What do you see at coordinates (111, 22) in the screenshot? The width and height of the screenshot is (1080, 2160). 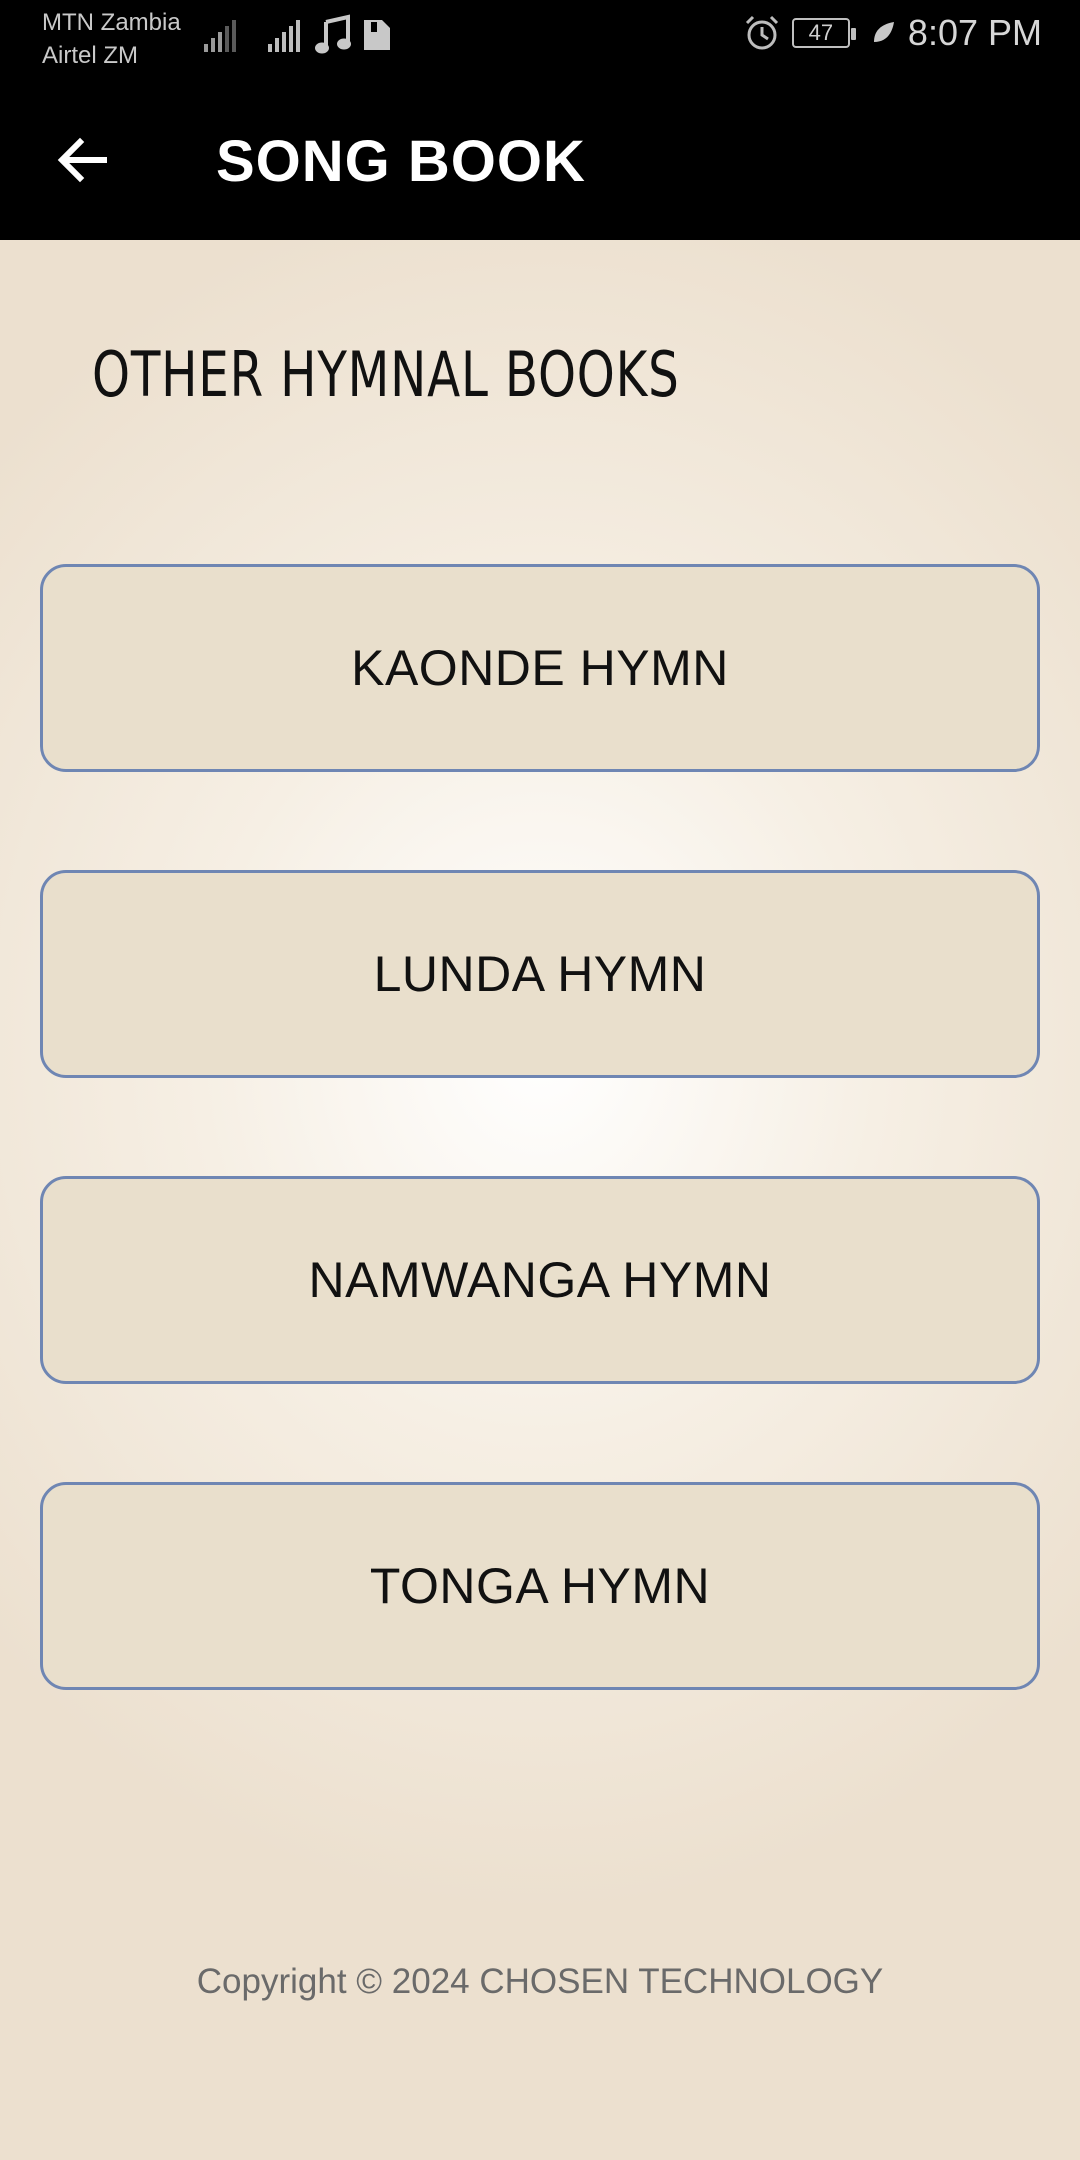 I see `carrier-1-label: MTN Zambia` at bounding box center [111, 22].